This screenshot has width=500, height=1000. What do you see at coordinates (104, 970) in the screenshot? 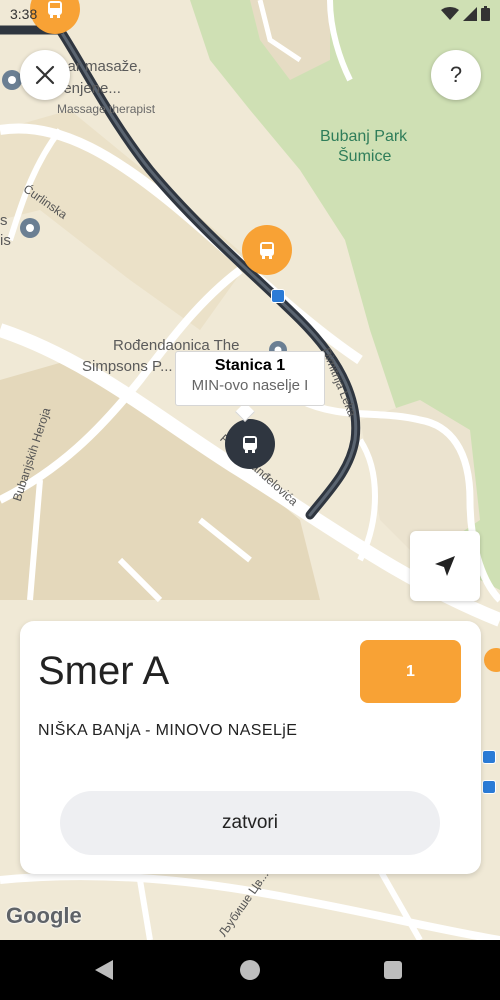
I see `back-icon` at bounding box center [104, 970].